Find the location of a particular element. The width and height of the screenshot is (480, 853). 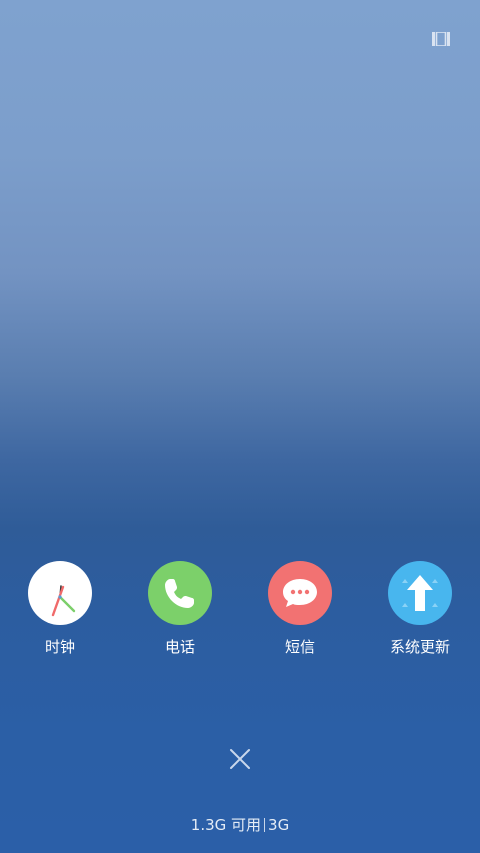

app-messages: 短信 is located at coordinates (300, 611).